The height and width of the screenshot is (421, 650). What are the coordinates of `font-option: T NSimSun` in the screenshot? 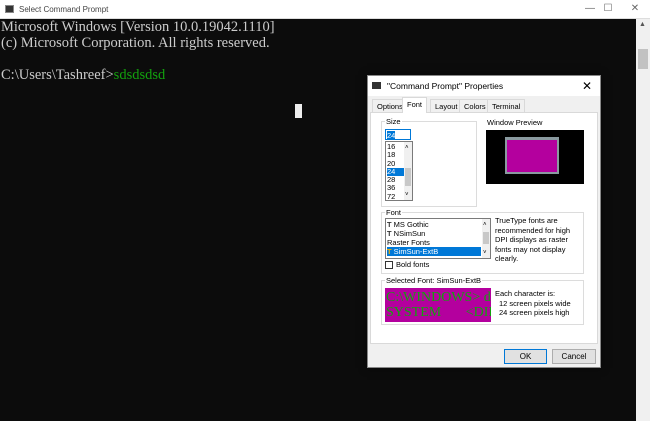 It's located at (434, 233).